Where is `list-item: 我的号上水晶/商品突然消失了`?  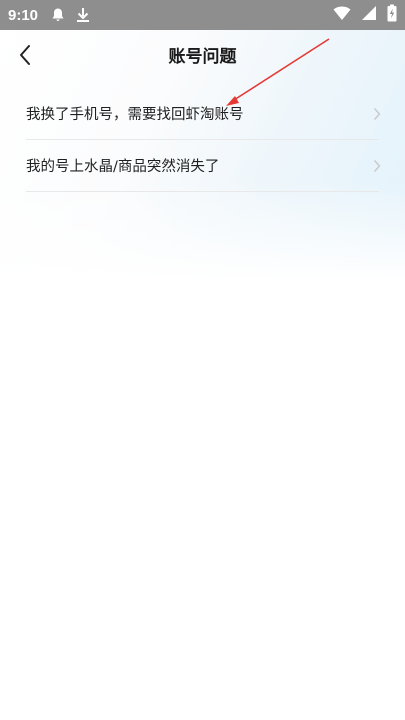 list-item: 我的号上水晶/商品突然消失了 is located at coordinates (203, 166).